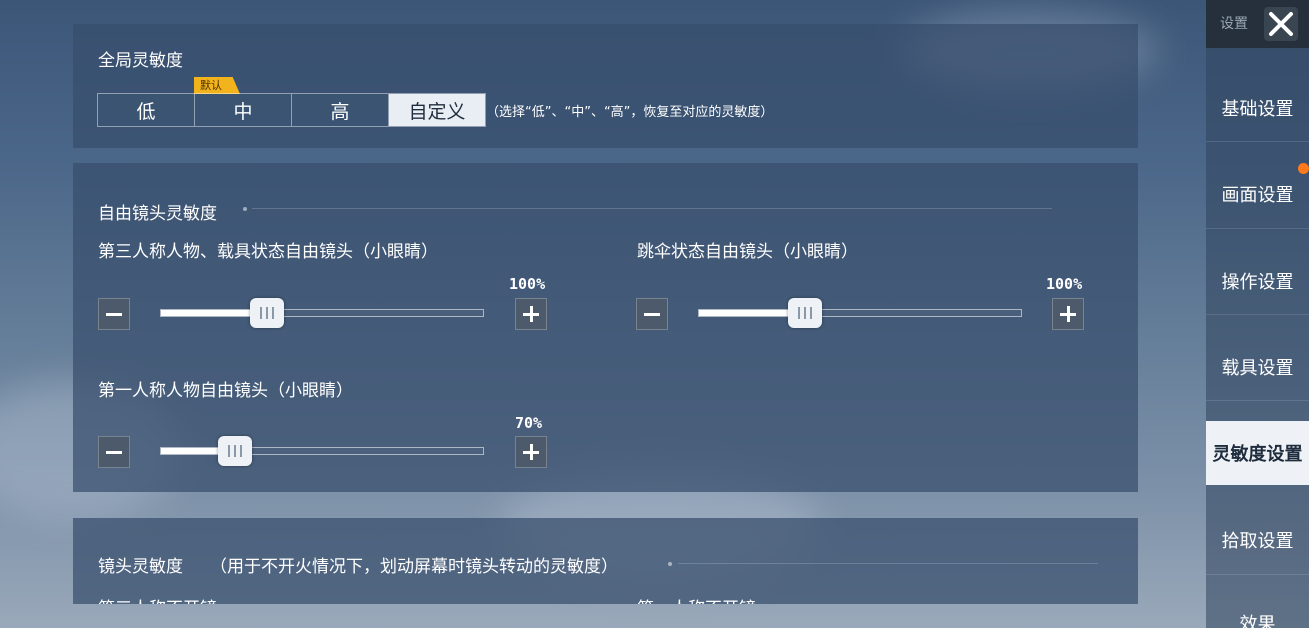 This screenshot has width=1309, height=628. Describe the element at coordinates (1257, 24) in the screenshot. I see `sidebar-header: 设置` at that location.